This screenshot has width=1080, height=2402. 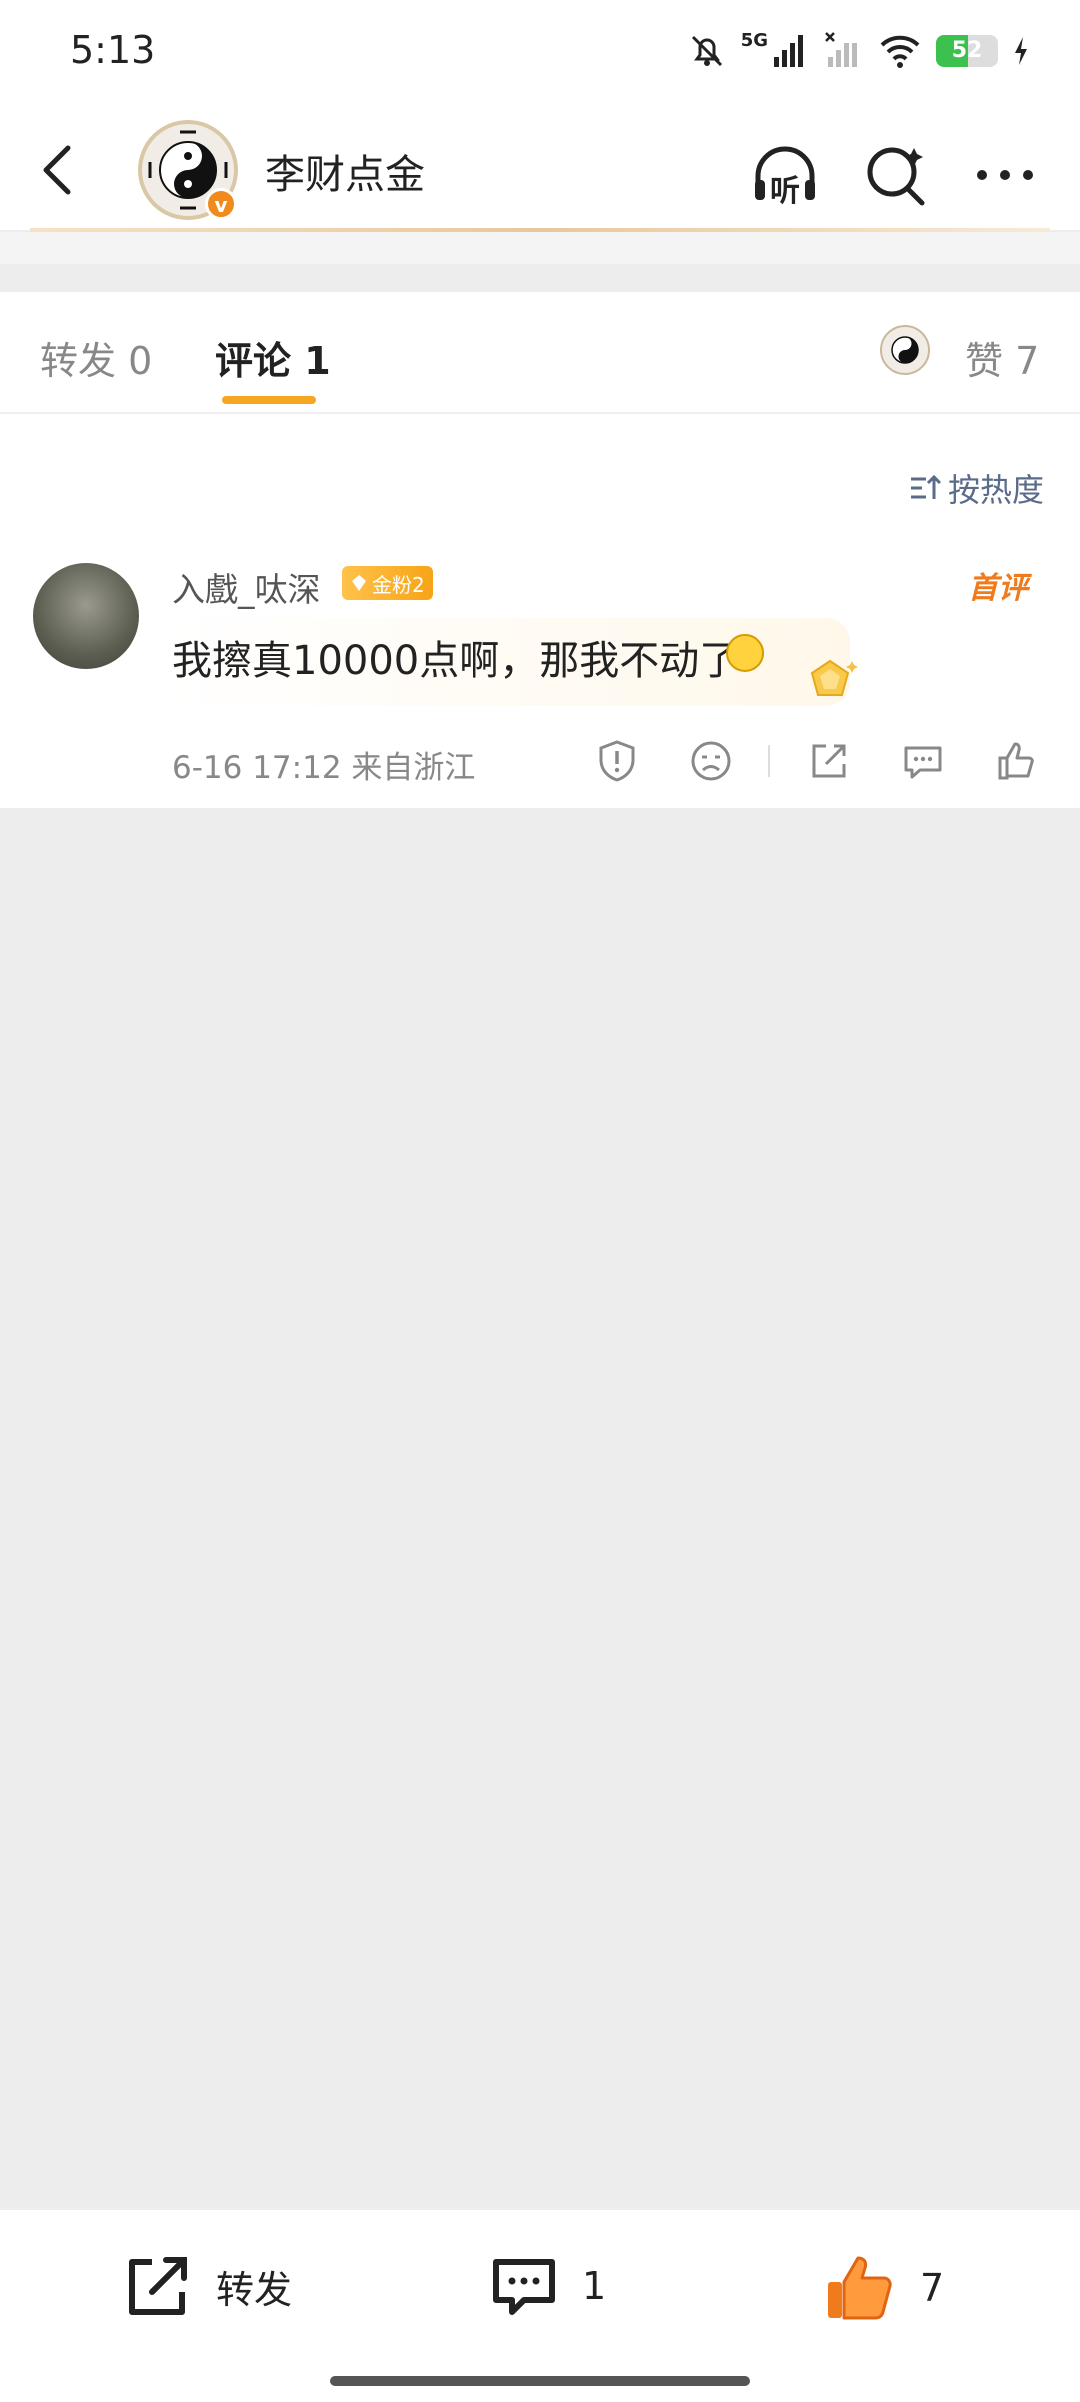 What do you see at coordinates (246, 587) in the screenshot?
I see `commenter-name: 入戲_呔深` at bounding box center [246, 587].